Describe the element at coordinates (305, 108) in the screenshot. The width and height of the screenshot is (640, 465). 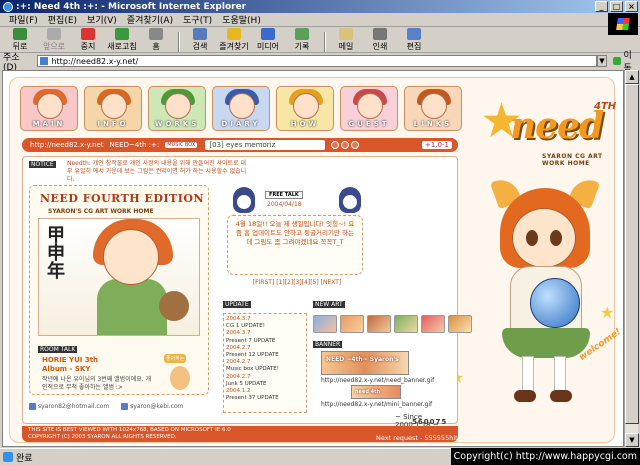
I see `nav-how: HOW` at that location.